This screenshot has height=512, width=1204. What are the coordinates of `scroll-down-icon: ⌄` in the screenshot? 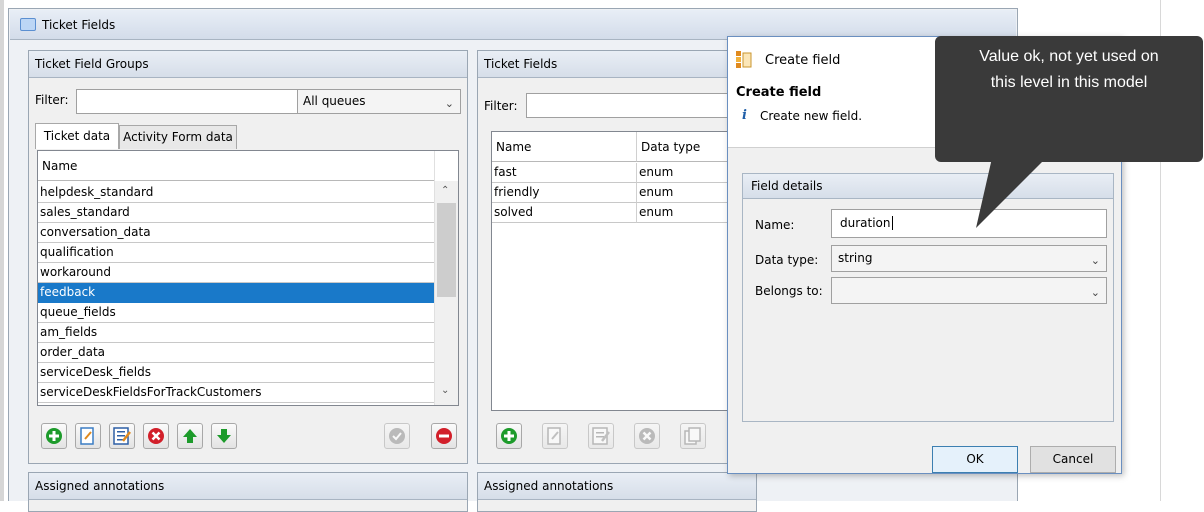 It's located at (445, 390).